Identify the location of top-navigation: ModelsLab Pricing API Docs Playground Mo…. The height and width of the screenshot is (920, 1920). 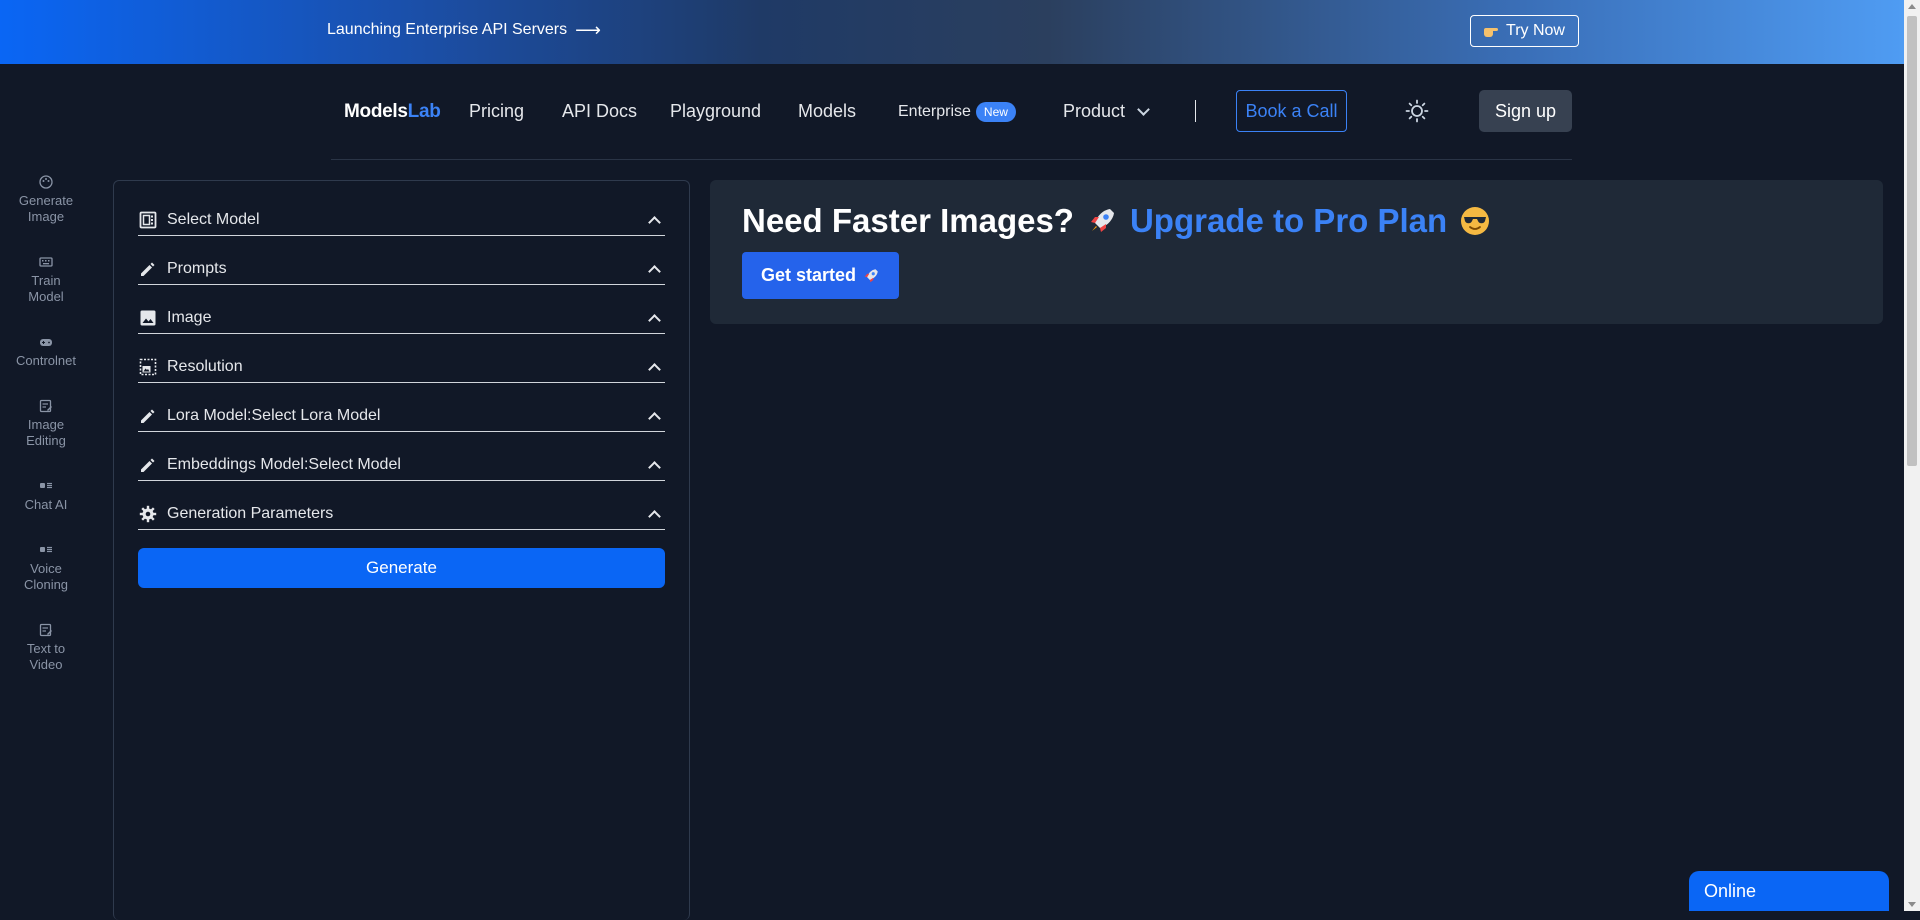
(951, 112).